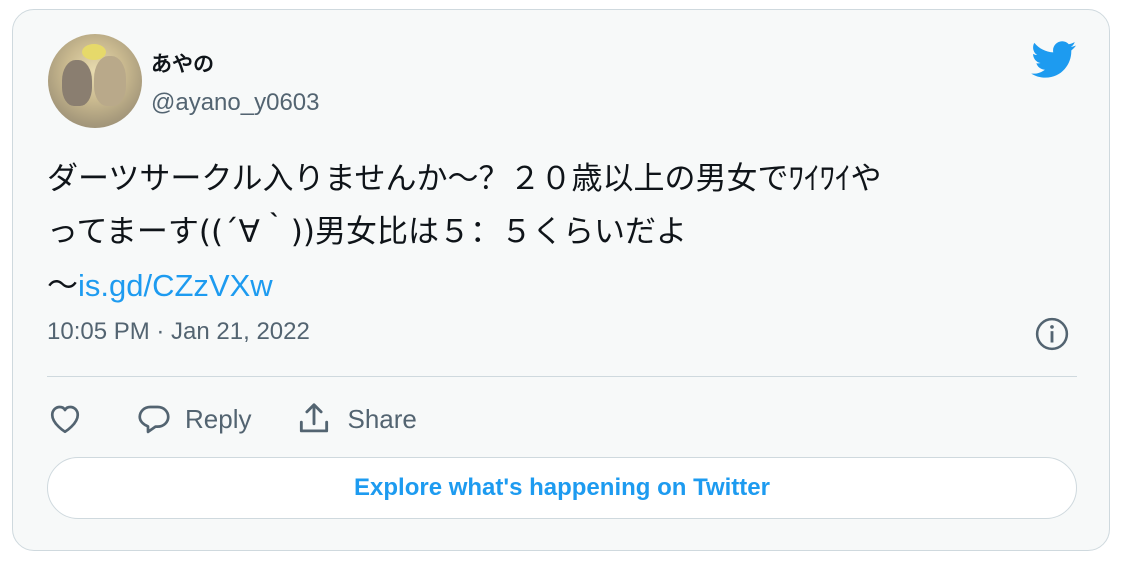 The height and width of the screenshot is (562, 1122). Describe the element at coordinates (314, 418) in the screenshot. I see `share-icon` at that location.